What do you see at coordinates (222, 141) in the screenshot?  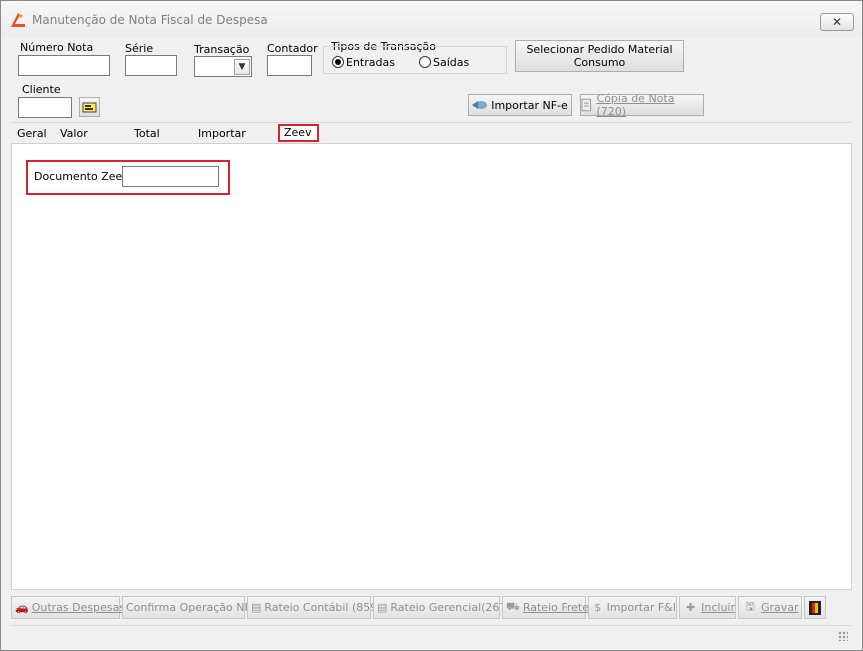 I see `tab-importar-notas: Importar Notas` at bounding box center [222, 141].